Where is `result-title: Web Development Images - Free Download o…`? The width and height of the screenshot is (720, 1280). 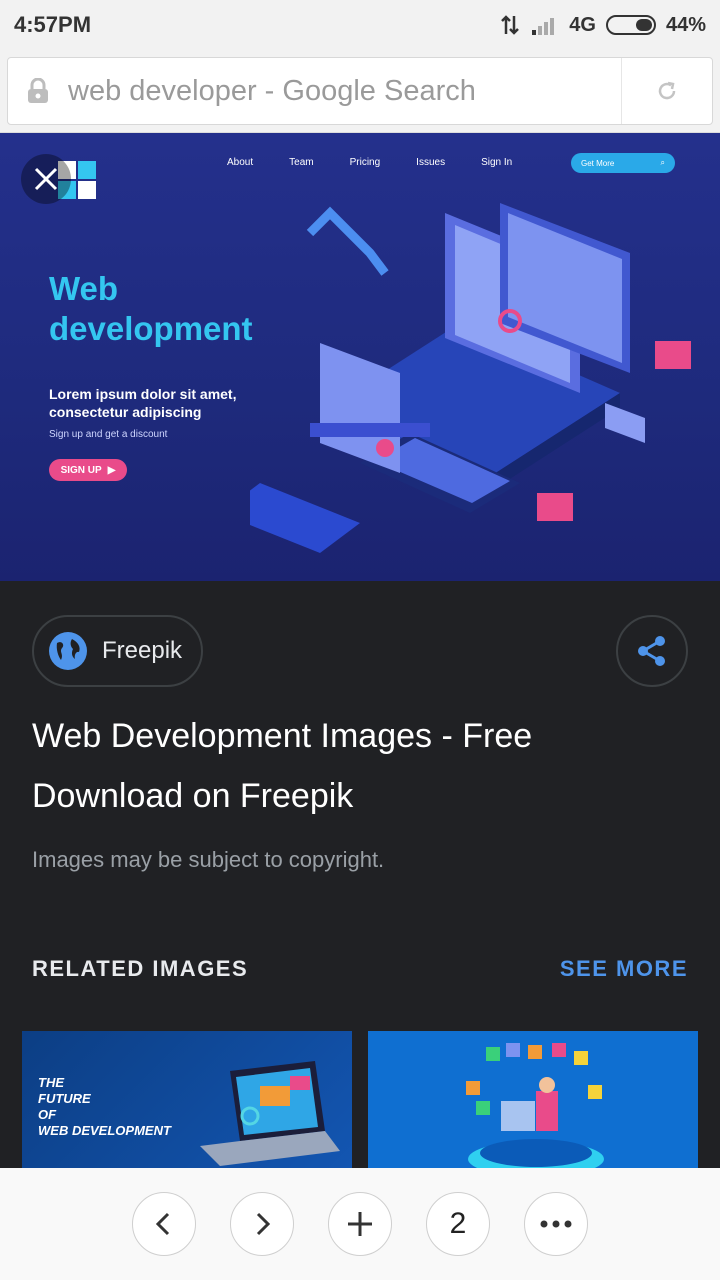 result-title: Web Development Images - Free Download o… is located at coordinates (342, 766).